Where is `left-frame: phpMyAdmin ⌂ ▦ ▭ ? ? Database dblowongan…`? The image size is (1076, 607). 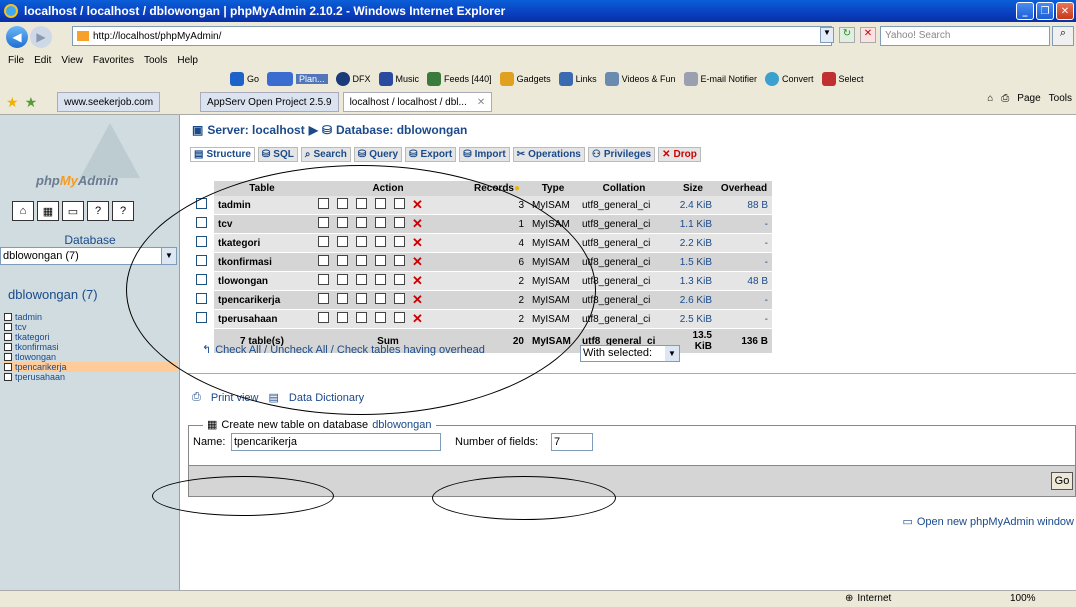
left-frame: phpMyAdmin ⌂ ▦ ▭ ? ? Database dblowongan… is located at coordinates (90, 353).